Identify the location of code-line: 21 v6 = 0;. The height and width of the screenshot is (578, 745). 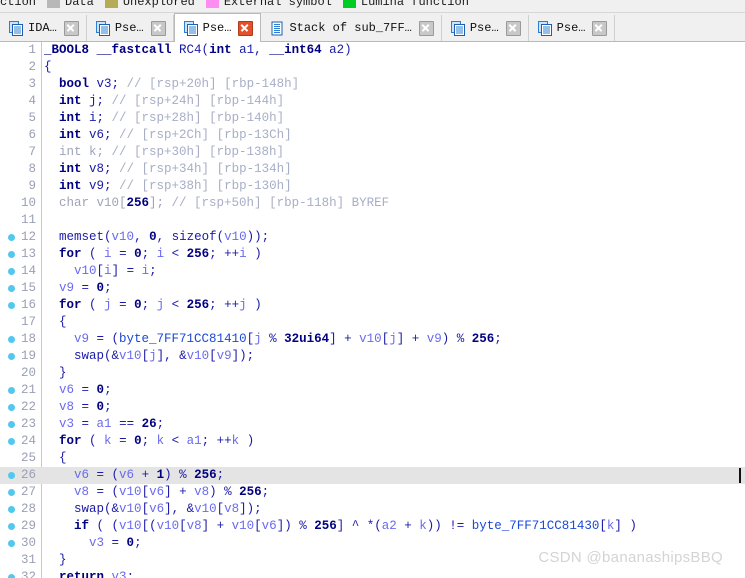
(372, 390).